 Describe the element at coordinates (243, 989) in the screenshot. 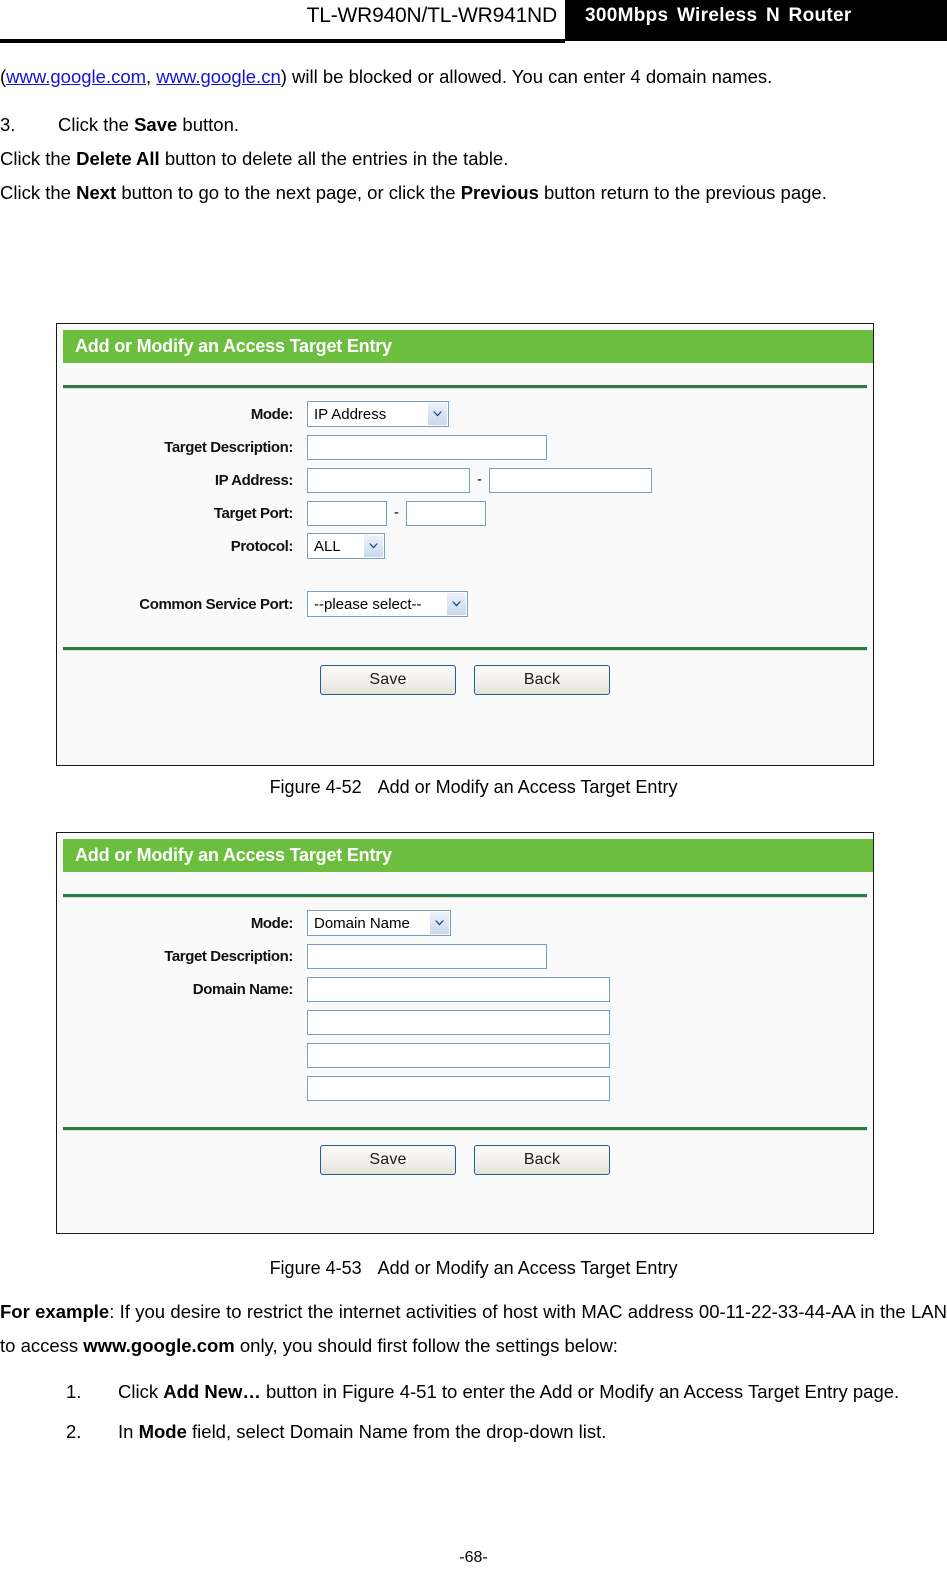

I see `label-domain-name: Domain Name:` at that location.